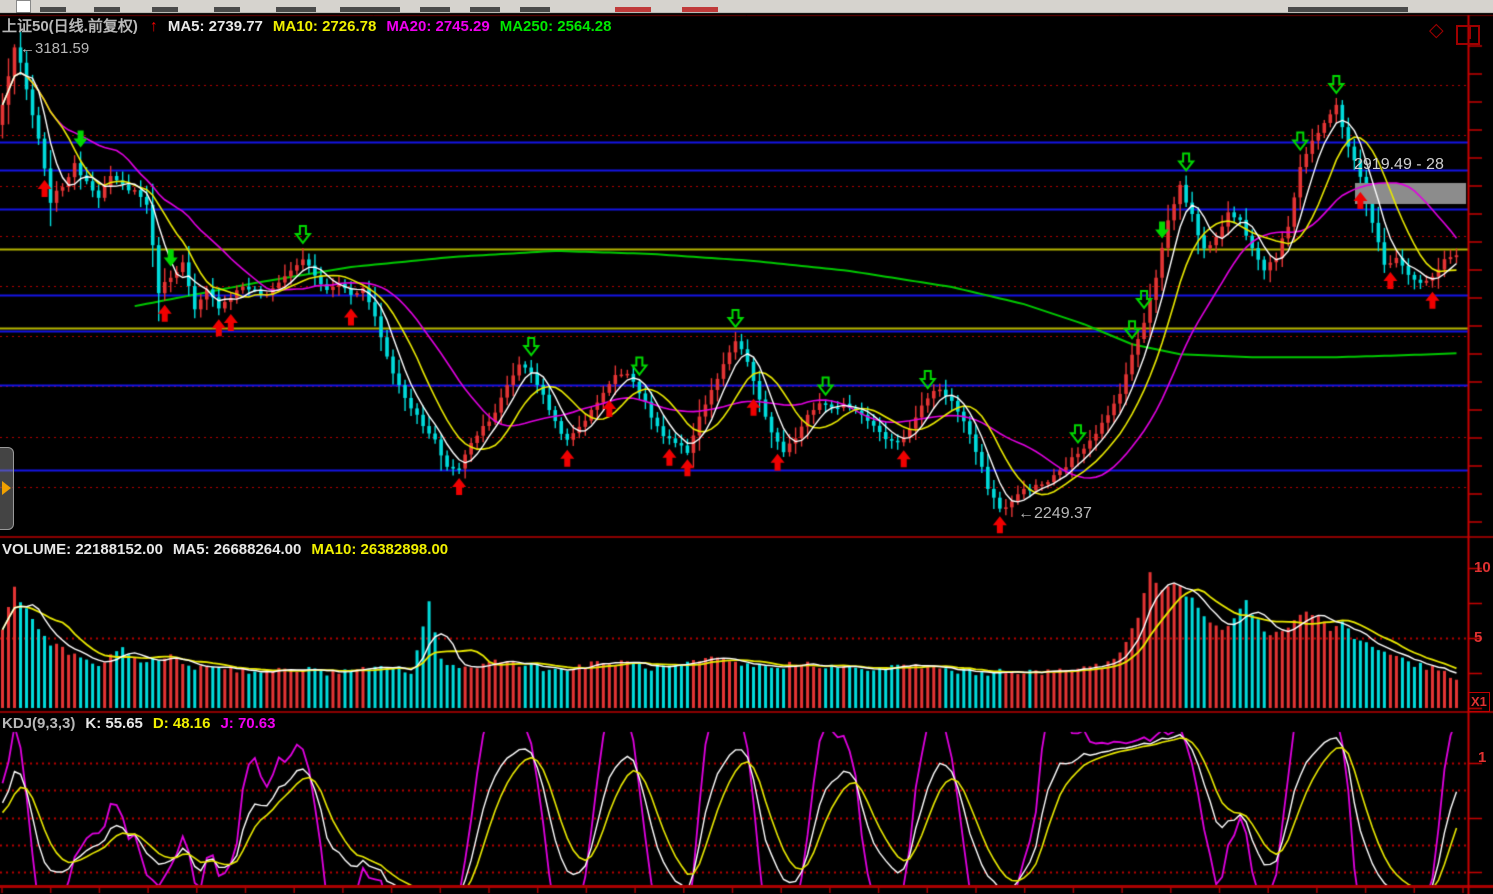 This screenshot has height=894, width=1493. Describe the element at coordinates (248, 723) in the screenshot. I see `kdj-j-value: J: 70.63` at that location.